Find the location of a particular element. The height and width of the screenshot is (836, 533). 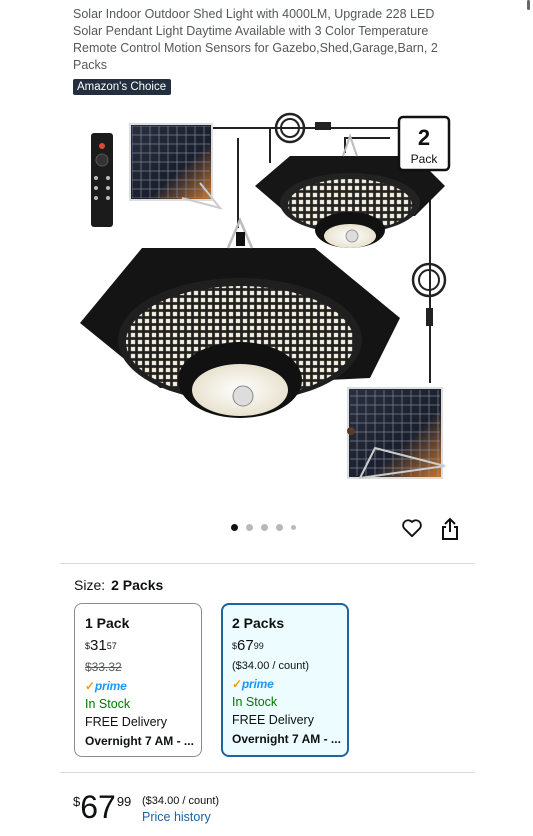

option-list-price: $33.32 is located at coordinates (103, 667).